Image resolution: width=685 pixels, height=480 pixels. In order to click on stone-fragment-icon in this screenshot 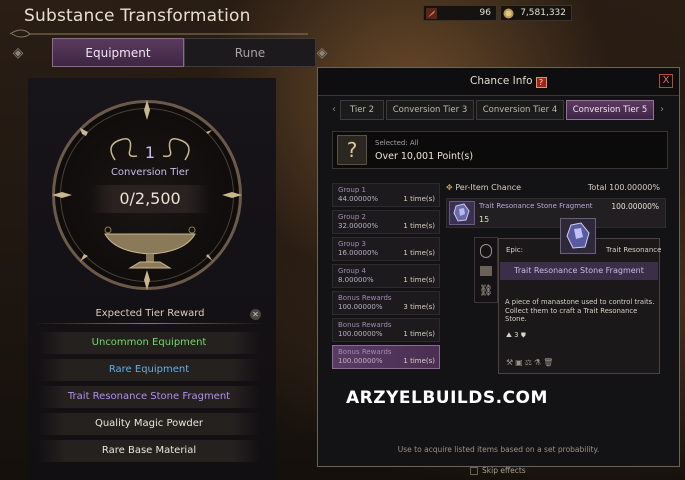, I will do `click(462, 213)`.